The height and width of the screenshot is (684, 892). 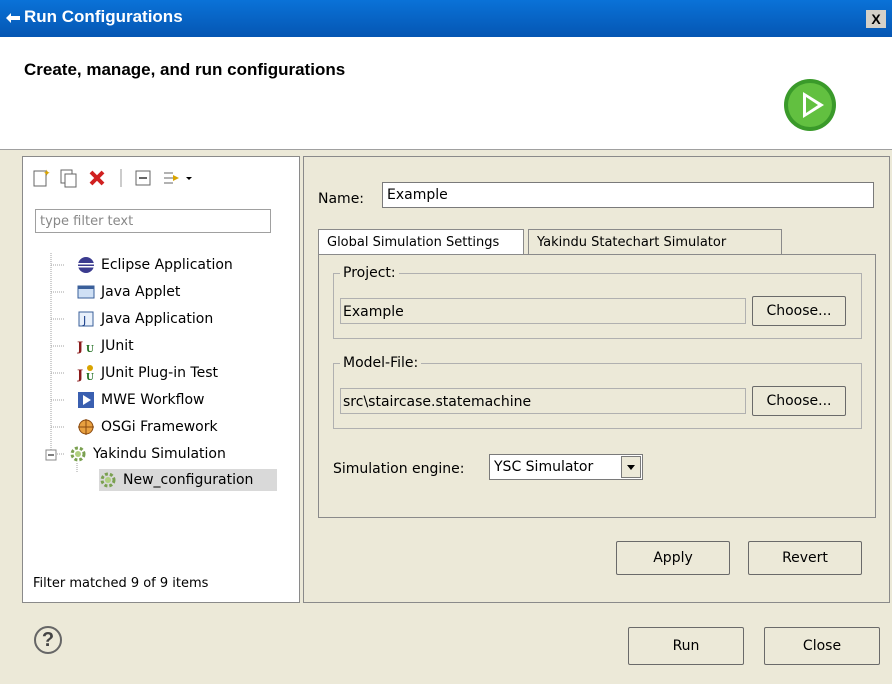 I want to click on yakindu-icon, so click(x=78, y=454).